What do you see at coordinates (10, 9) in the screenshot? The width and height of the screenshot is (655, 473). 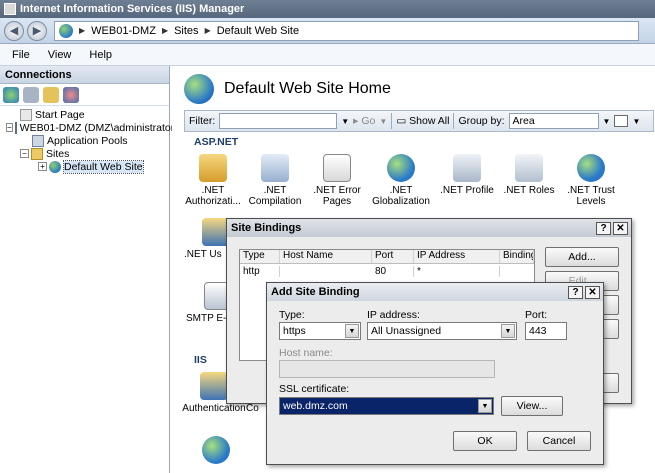 I see `iis-manager-icon` at bounding box center [10, 9].